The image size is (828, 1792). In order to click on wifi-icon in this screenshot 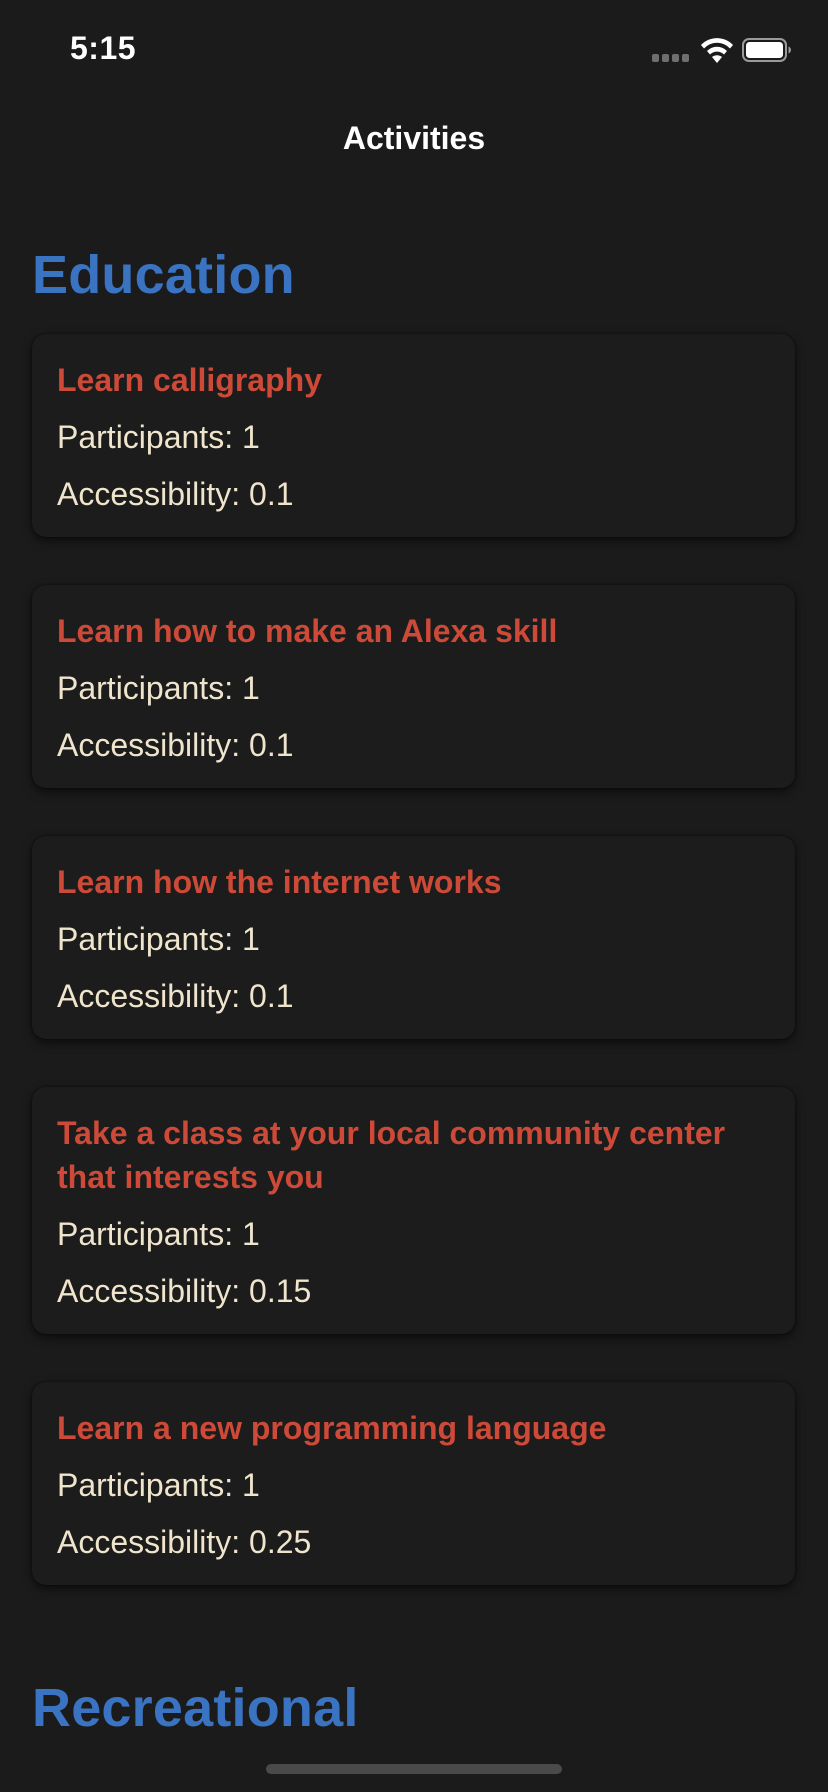, I will do `click(717, 50)`.